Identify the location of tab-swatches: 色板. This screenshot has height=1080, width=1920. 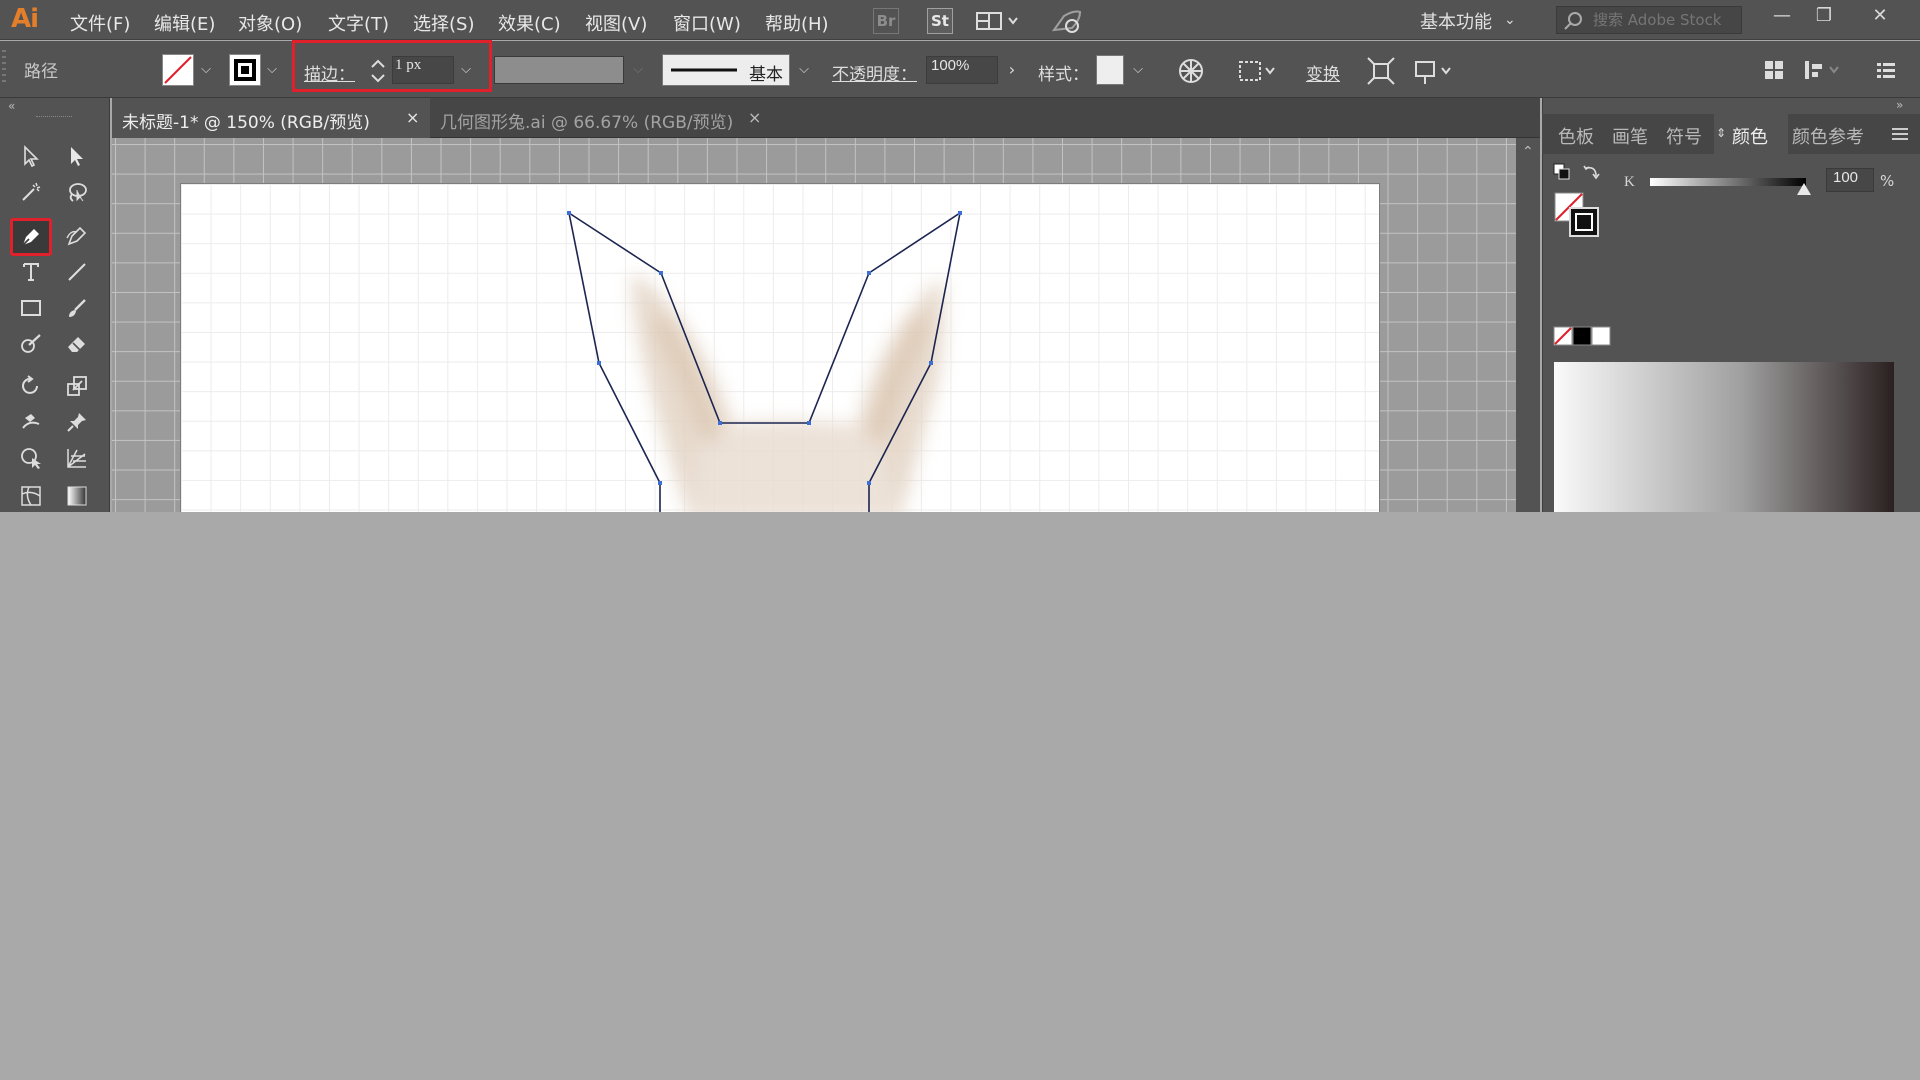
(1576, 136).